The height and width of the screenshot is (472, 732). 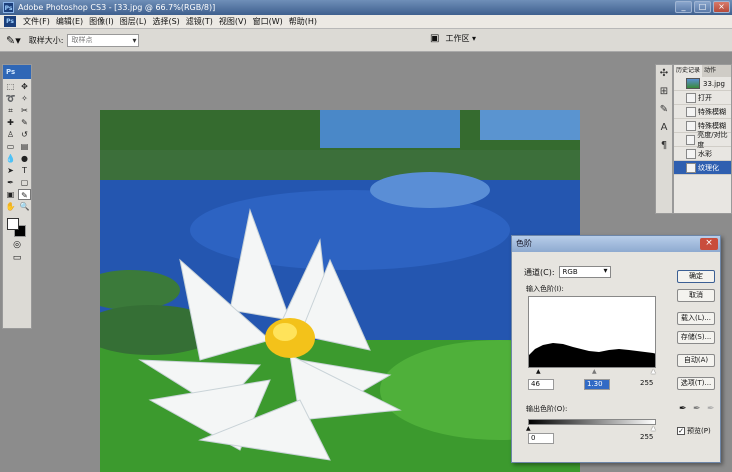 What do you see at coordinates (683, 7) in the screenshot?
I see `minimize-icon: _` at bounding box center [683, 7].